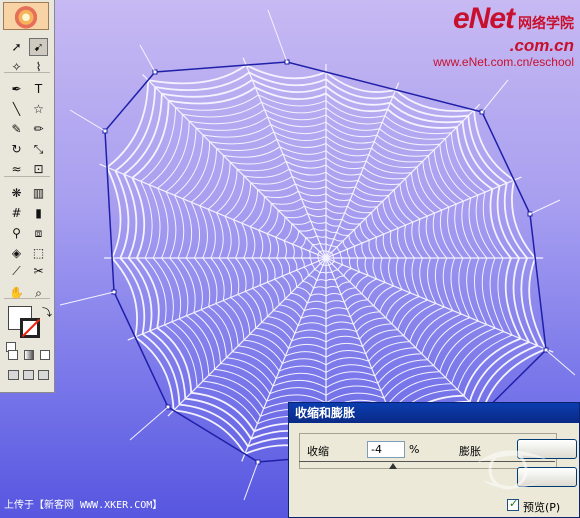 This screenshot has width=580, height=518. I want to click on scale-tool: ⤡, so click(38, 149).